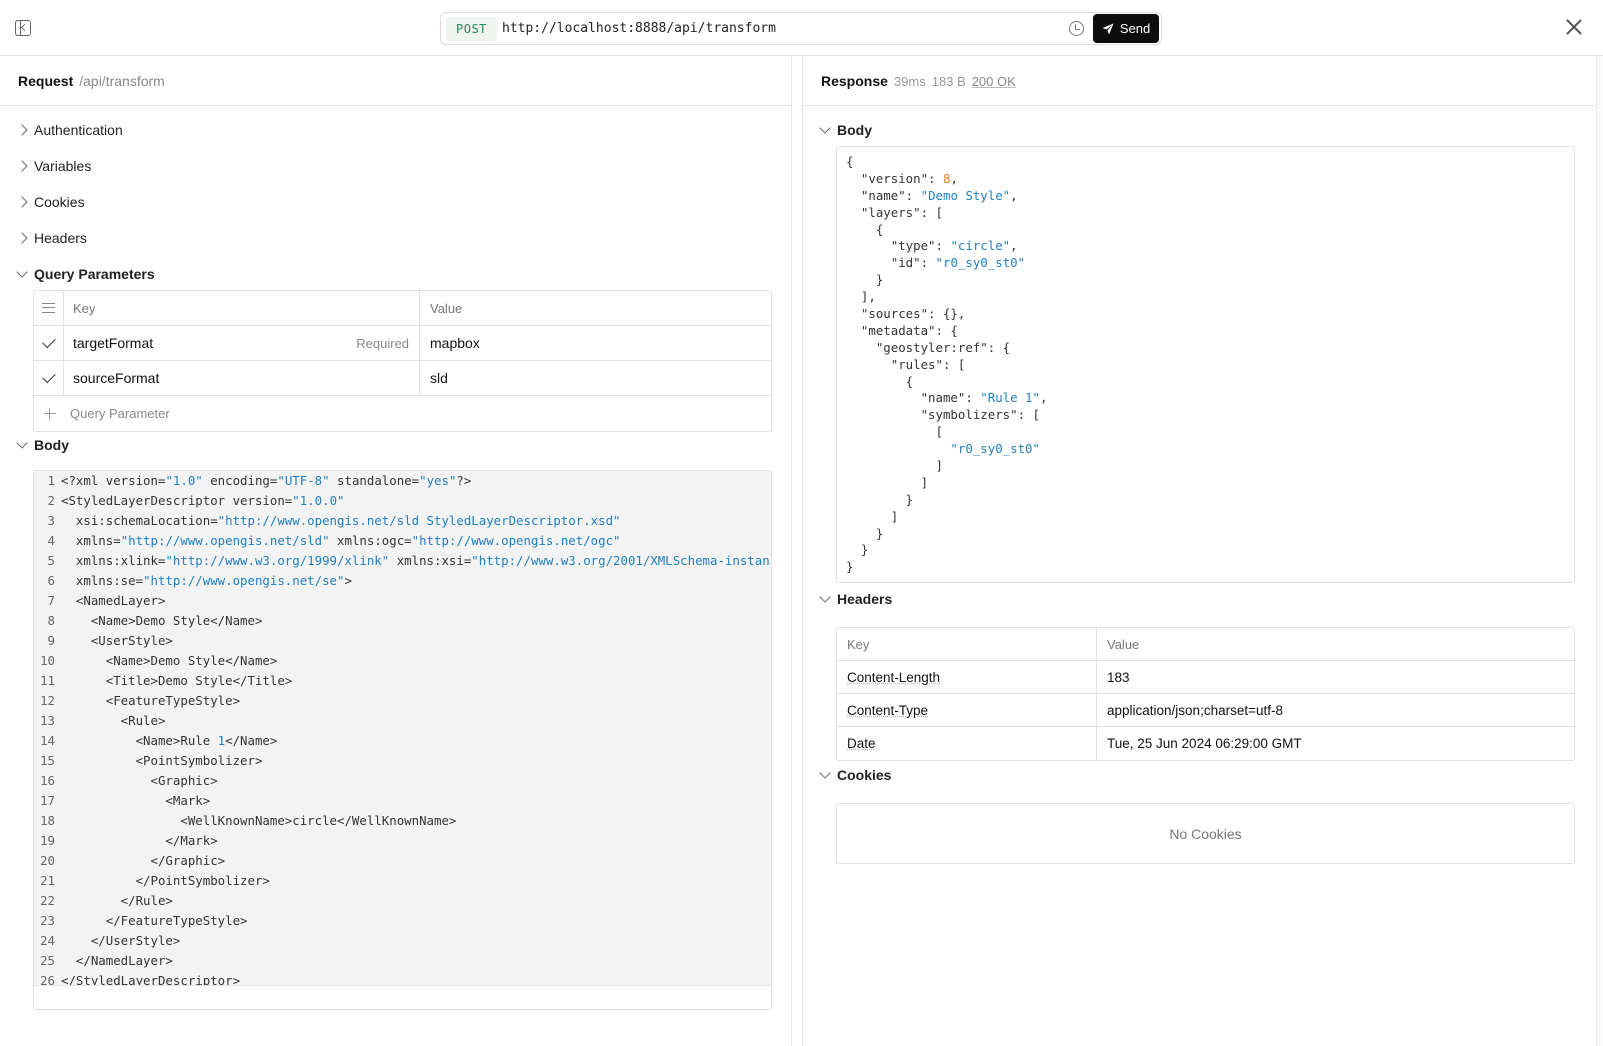  I want to click on close-icon, so click(1574, 27).